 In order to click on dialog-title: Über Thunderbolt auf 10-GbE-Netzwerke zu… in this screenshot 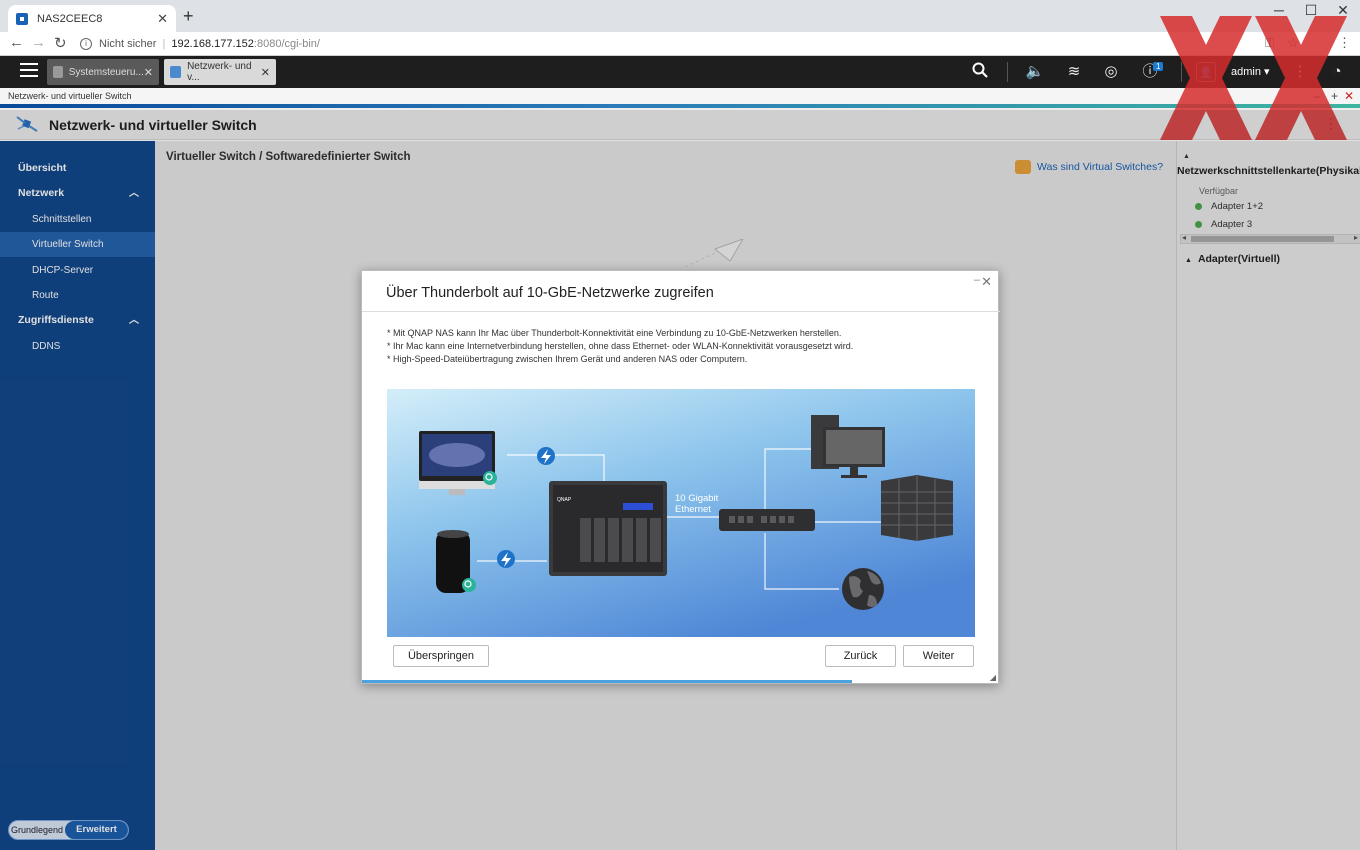, I will do `click(550, 293)`.